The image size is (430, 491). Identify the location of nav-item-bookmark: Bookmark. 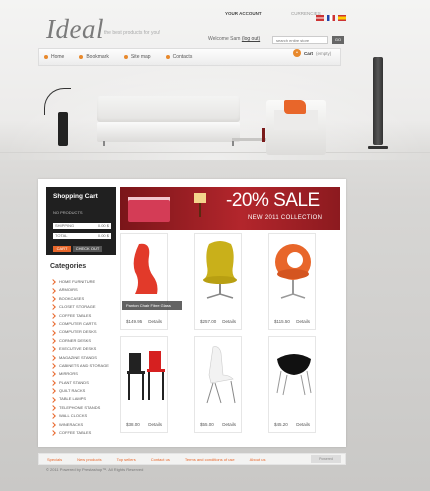
(96, 57).